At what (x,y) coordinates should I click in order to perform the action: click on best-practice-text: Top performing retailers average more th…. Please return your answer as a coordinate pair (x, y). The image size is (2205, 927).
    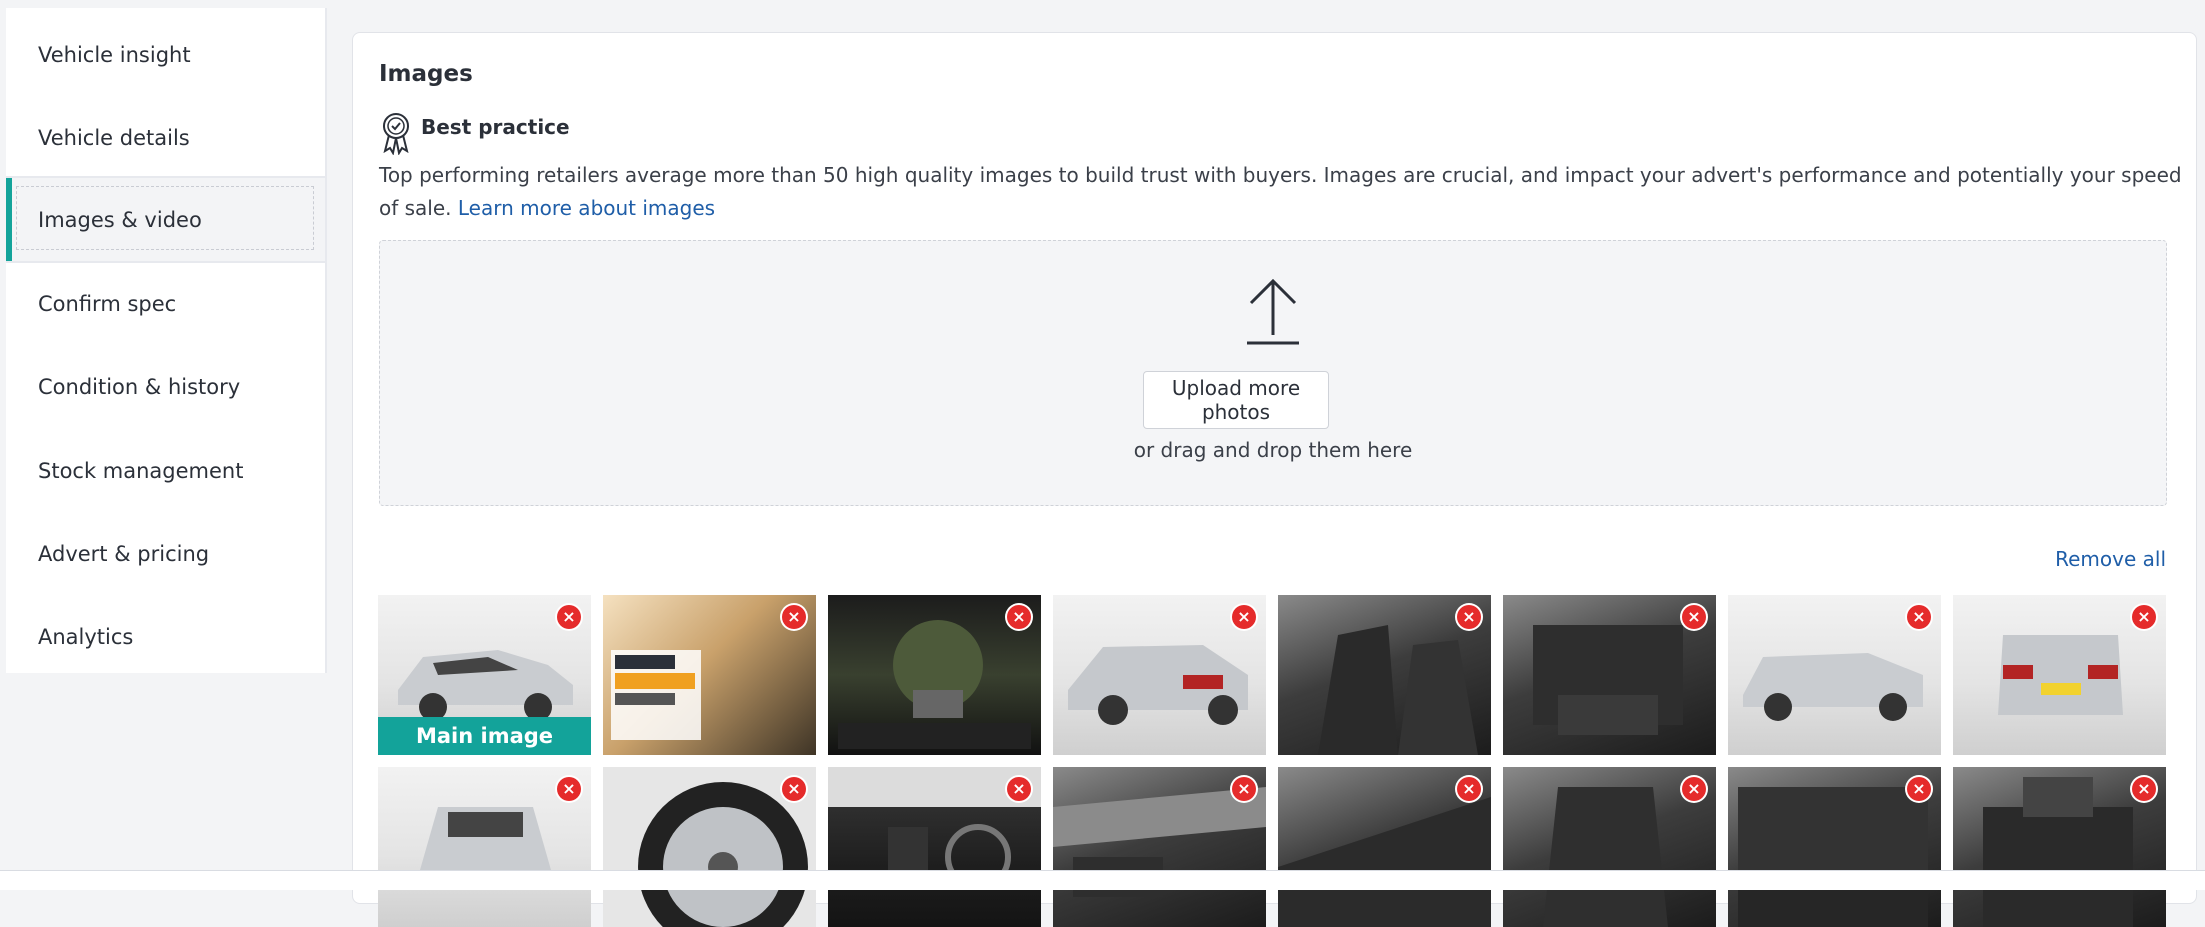
    Looking at the image, I should click on (1284, 192).